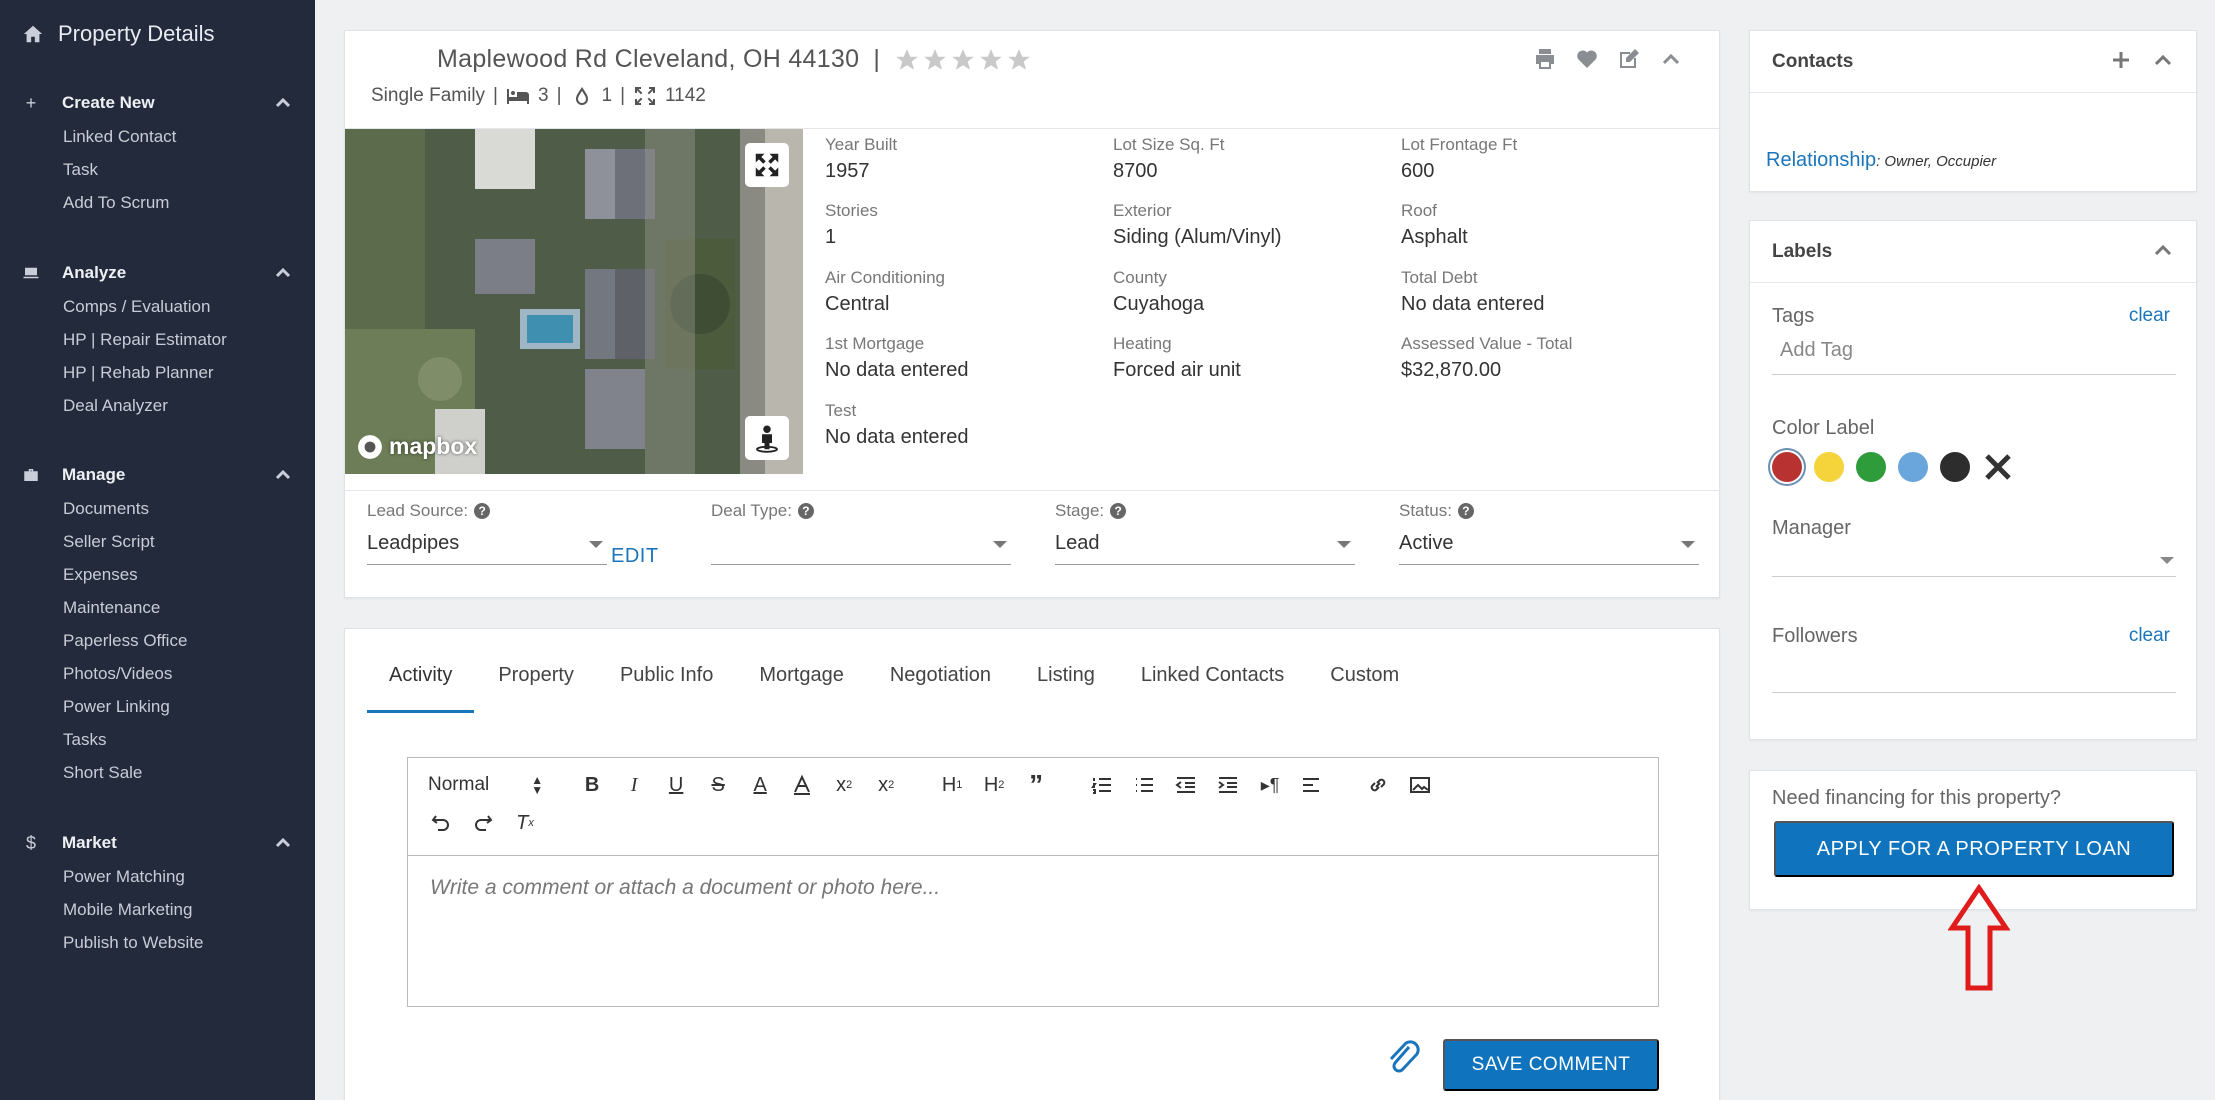 The image size is (2215, 1100). What do you see at coordinates (157, 640) in the screenshot?
I see `sidebar-item-paperless-office: Paperless Office` at bounding box center [157, 640].